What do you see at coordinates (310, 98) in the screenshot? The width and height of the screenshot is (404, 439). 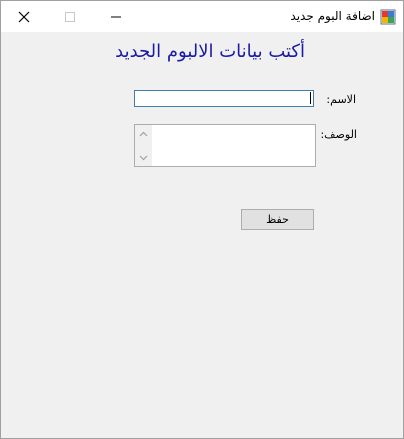 I see `text-caret` at bounding box center [310, 98].